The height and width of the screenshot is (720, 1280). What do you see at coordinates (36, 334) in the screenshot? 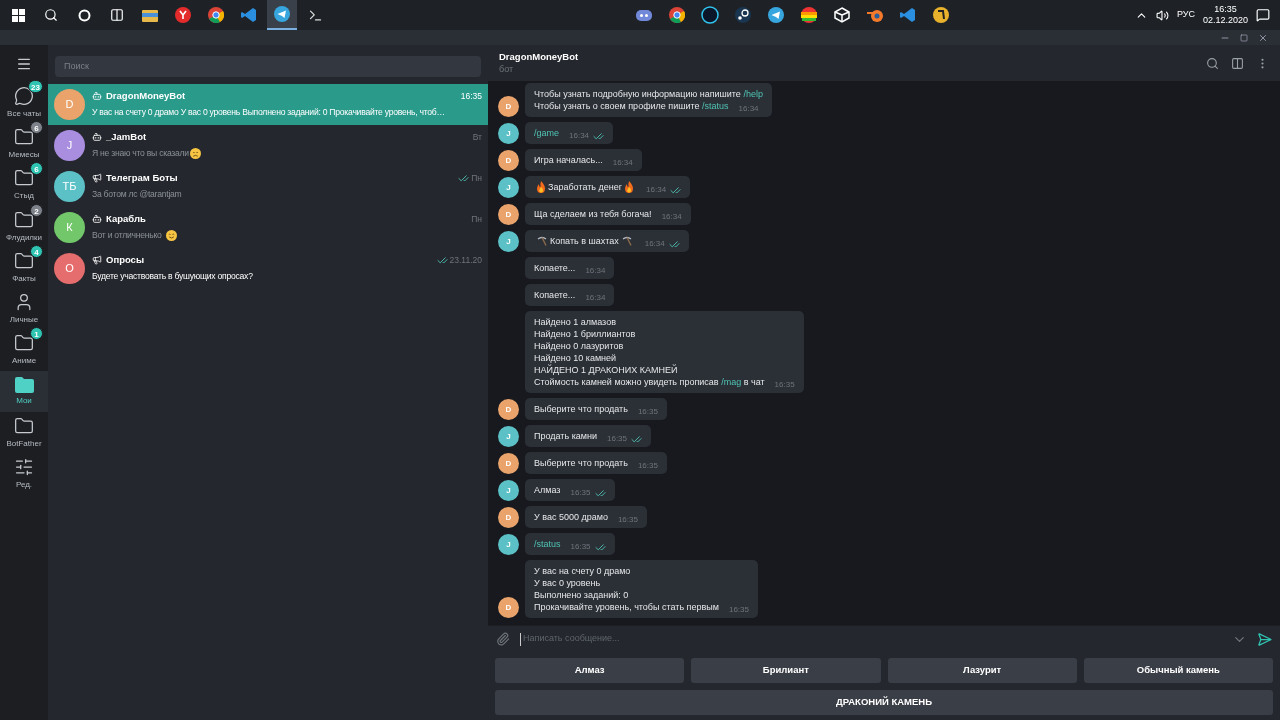
I see `unread-badge: 1` at bounding box center [36, 334].